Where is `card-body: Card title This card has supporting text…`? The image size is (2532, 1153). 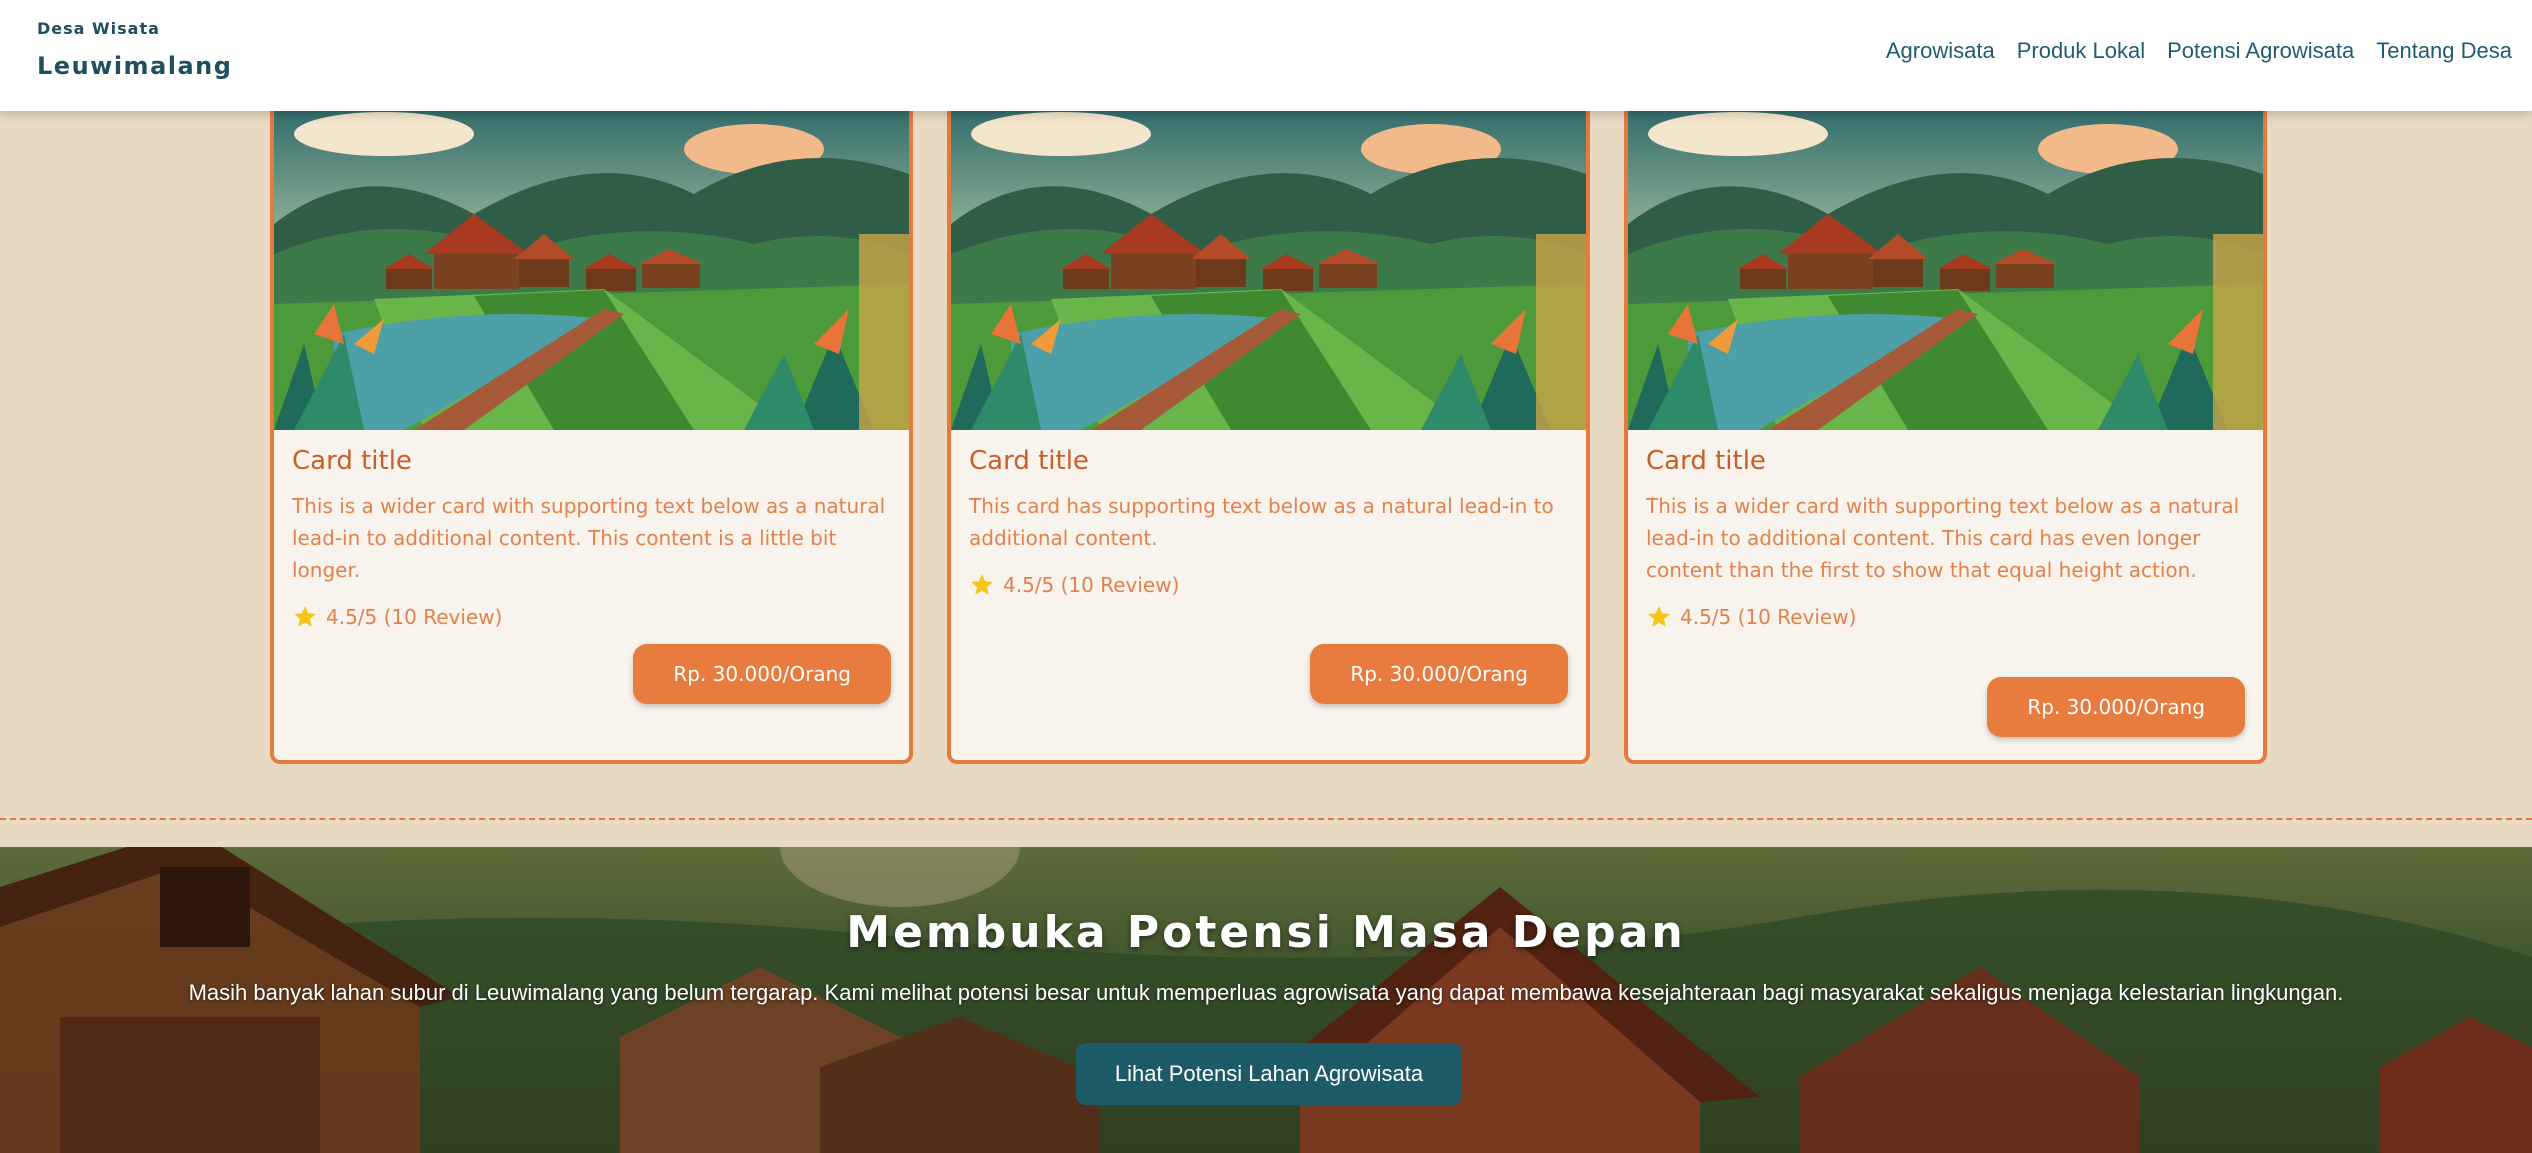 card-body: Card title This card has supporting text… is located at coordinates (1268, 522).